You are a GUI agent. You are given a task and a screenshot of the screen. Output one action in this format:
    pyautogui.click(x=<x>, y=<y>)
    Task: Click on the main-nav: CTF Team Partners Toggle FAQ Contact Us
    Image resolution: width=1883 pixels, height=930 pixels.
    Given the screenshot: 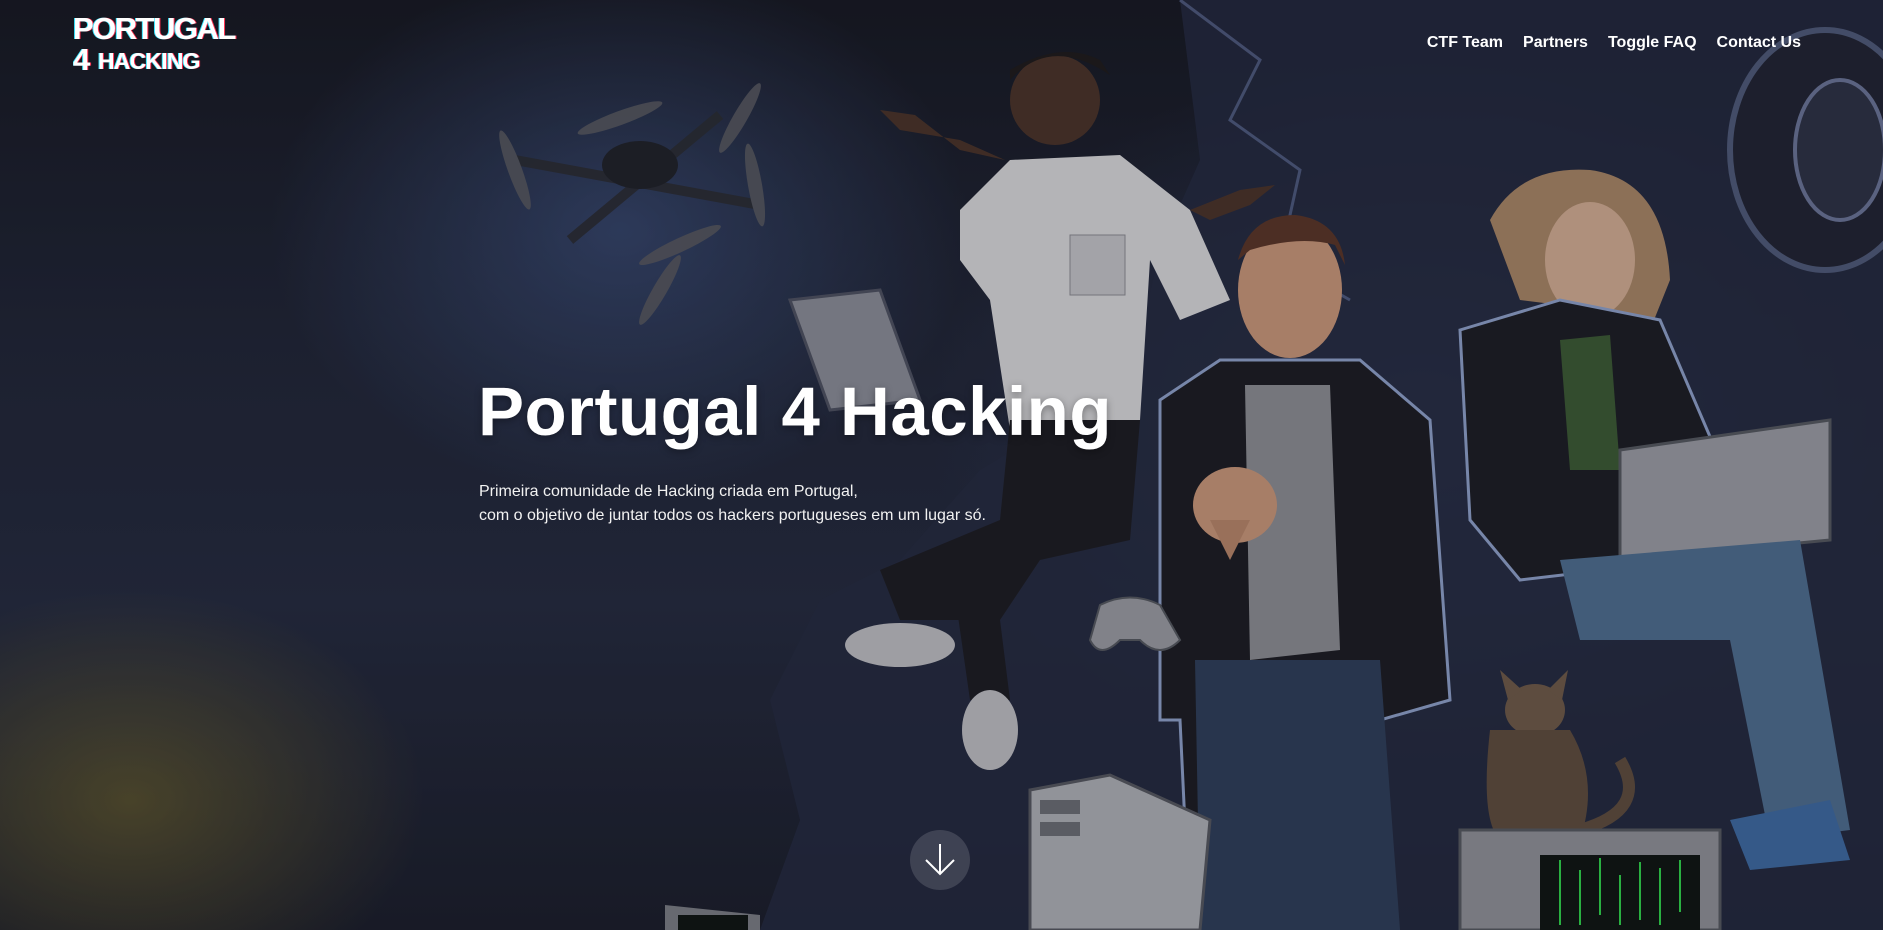 What is the action you would take?
    pyautogui.click(x=1614, y=43)
    